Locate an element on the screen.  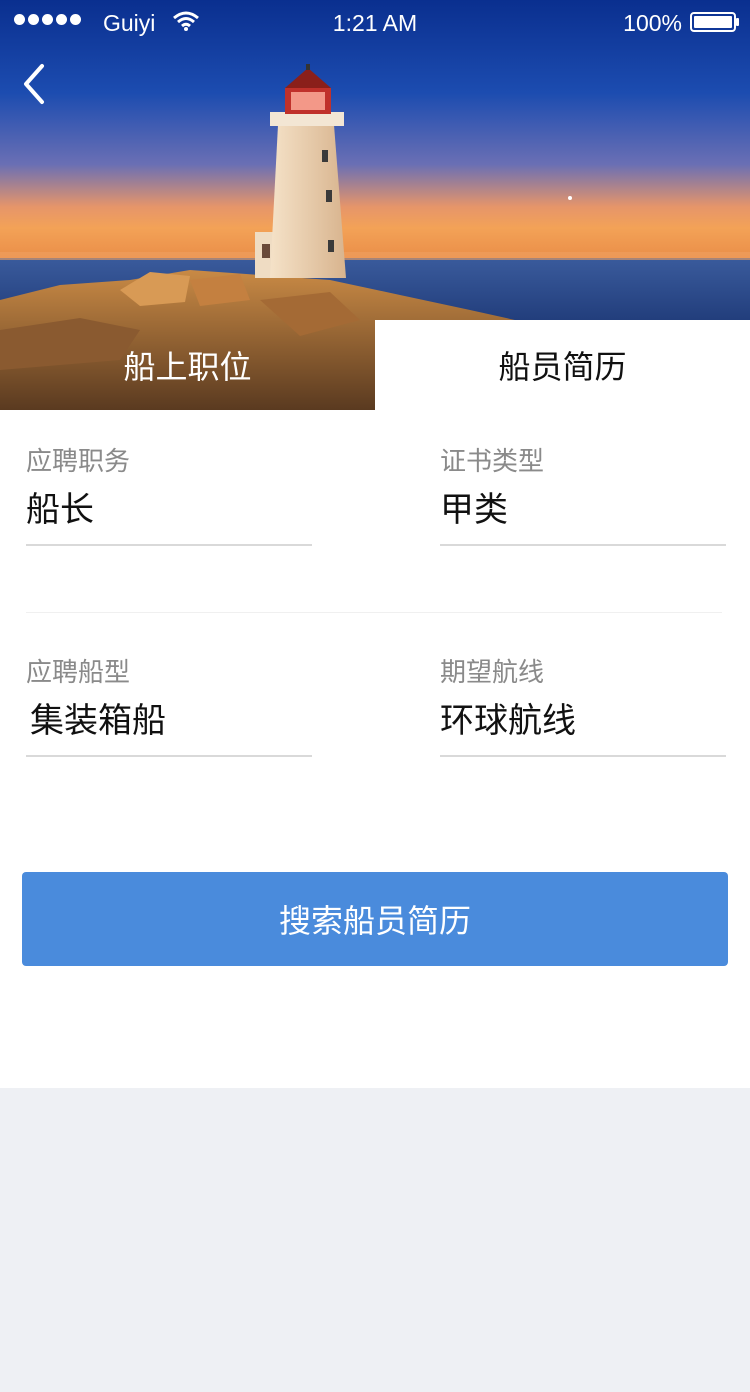
route-label: 期望航线 is located at coordinates (492, 673).